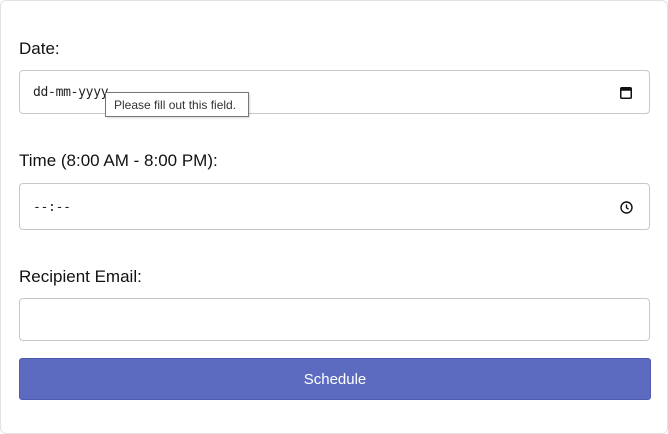  I want to click on time-label: Time (8:00 AM - 8:00 PM):, so click(118, 160).